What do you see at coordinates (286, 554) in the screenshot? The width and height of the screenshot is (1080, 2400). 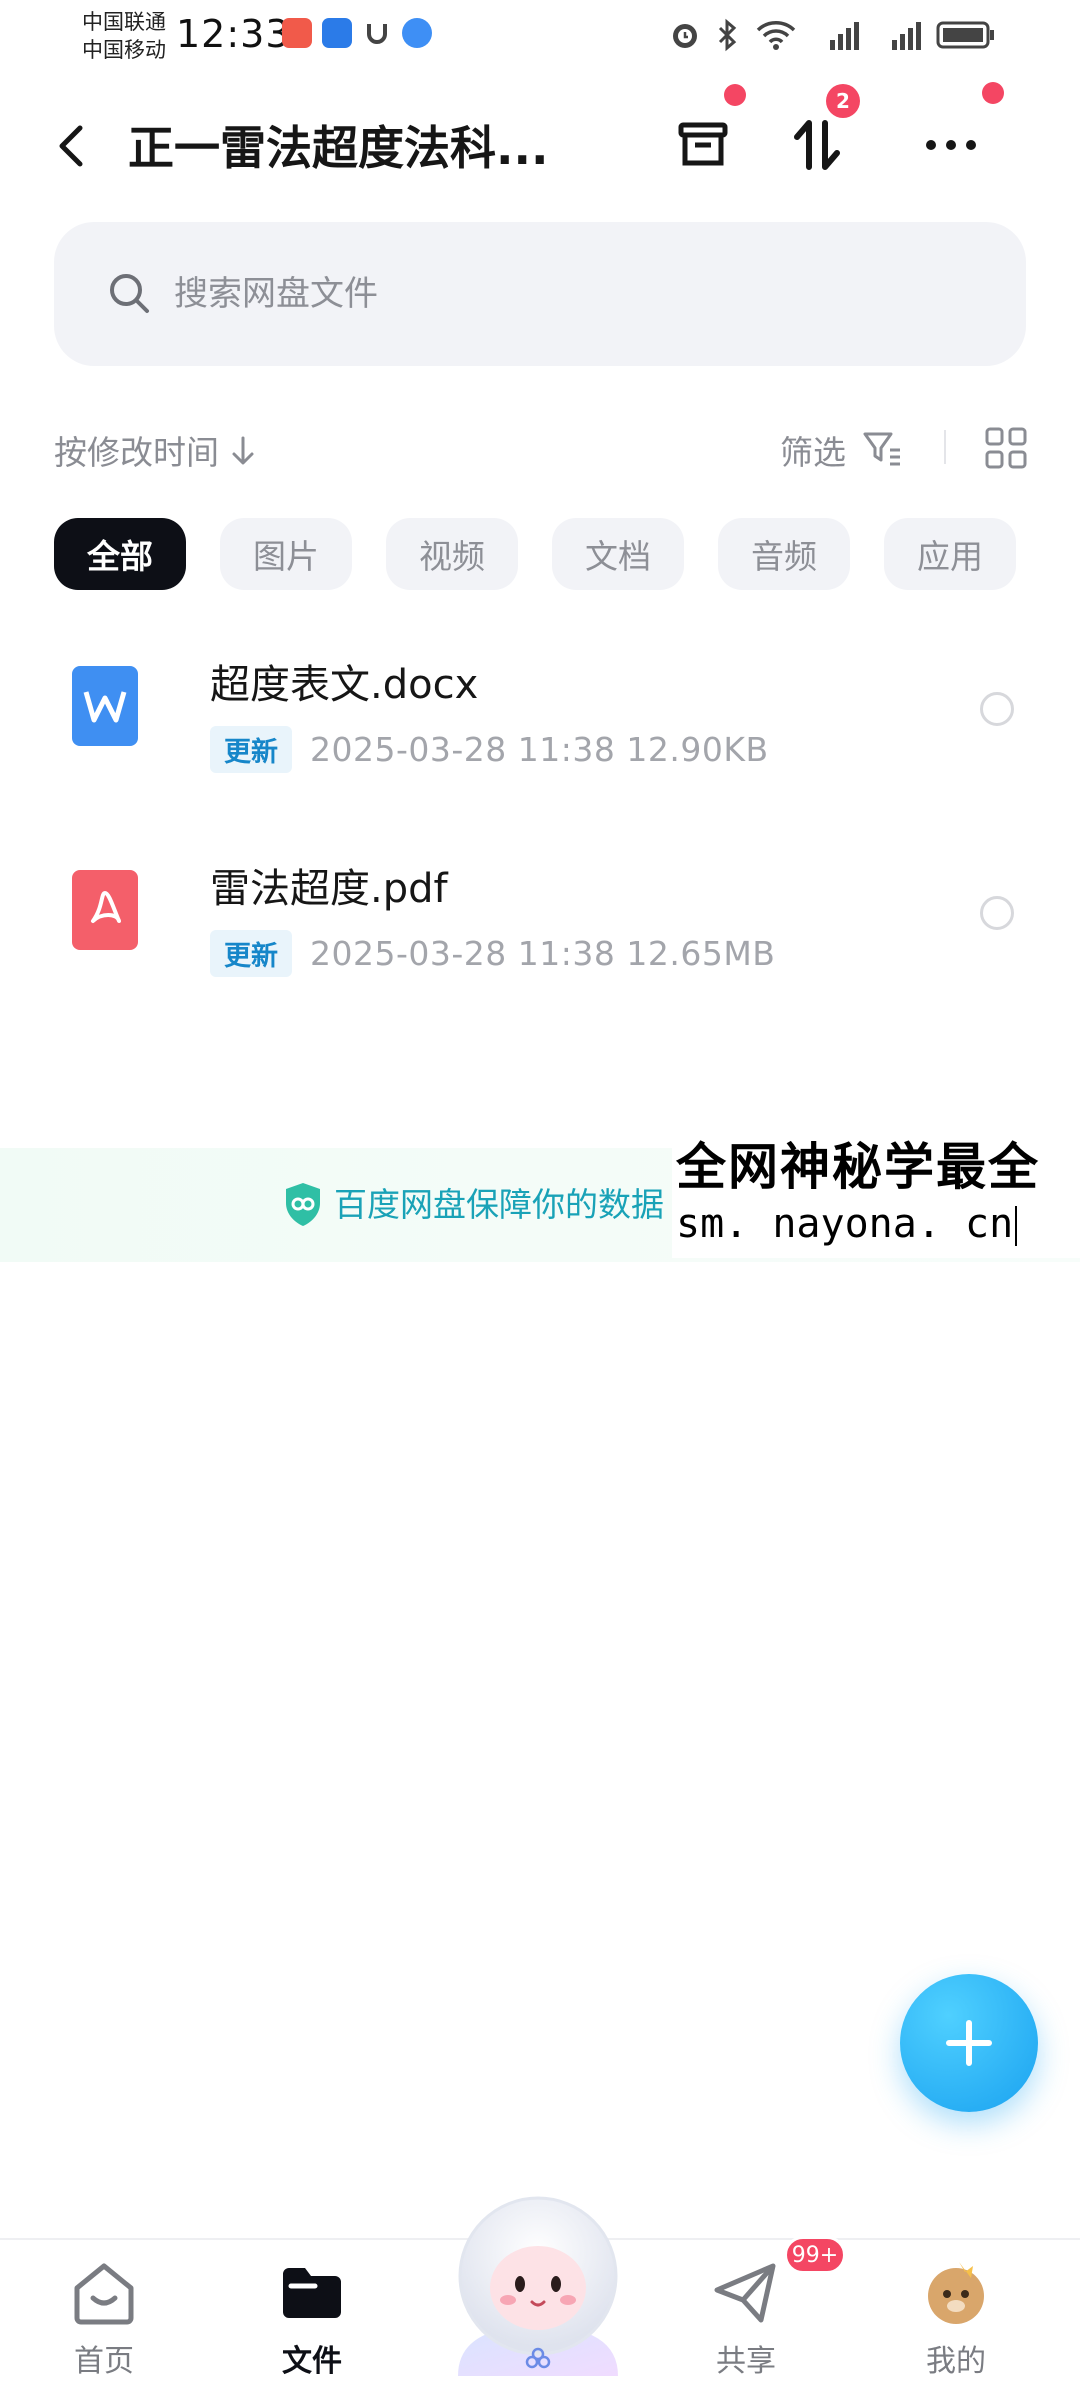 I see `tab-images: 图片` at bounding box center [286, 554].